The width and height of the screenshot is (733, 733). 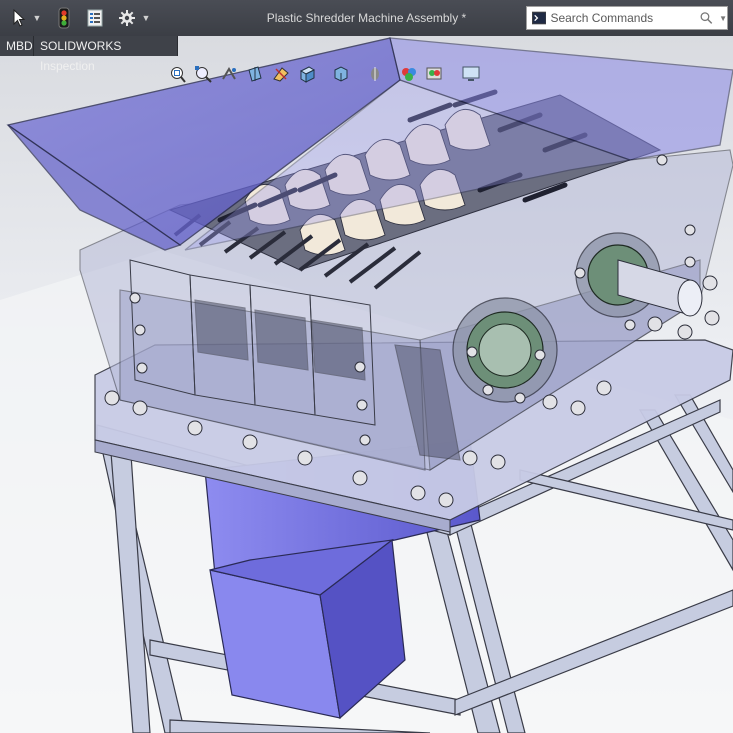 What do you see at coordinates (539, 18) in the screenshot?
I see `command-prompt-icon` at bounding box center [539, 18].